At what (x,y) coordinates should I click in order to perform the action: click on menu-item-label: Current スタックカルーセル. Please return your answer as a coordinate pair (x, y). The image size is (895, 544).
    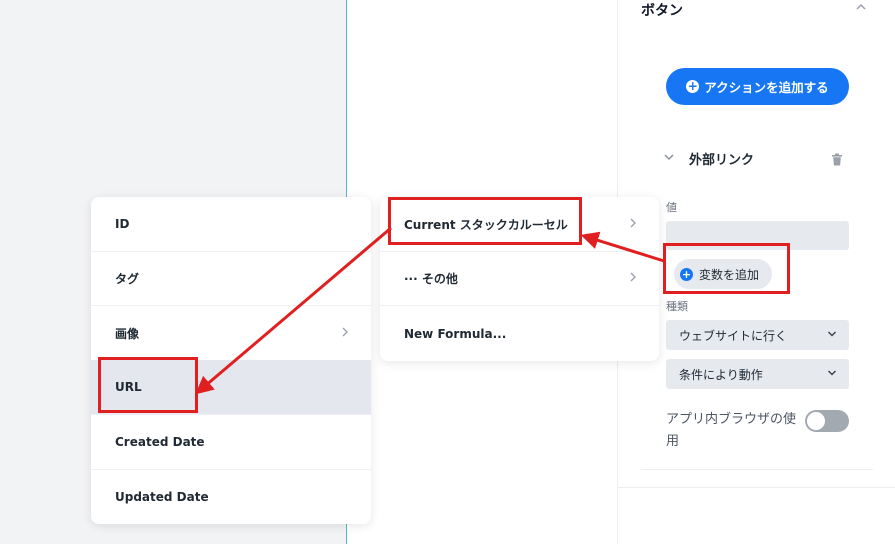
    Looking at the image, I should click on (486, 224).